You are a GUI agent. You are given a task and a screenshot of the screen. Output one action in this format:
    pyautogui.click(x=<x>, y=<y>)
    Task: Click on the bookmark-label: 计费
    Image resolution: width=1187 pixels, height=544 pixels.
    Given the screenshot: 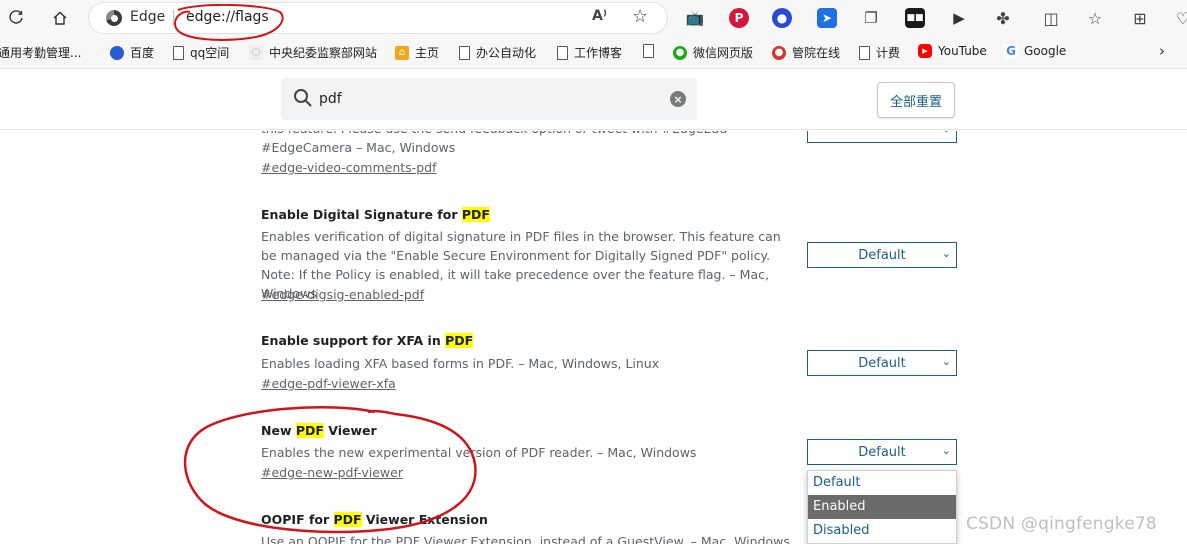 What is the action you would take?
    pyautogui.click(x=888, y=53)
    